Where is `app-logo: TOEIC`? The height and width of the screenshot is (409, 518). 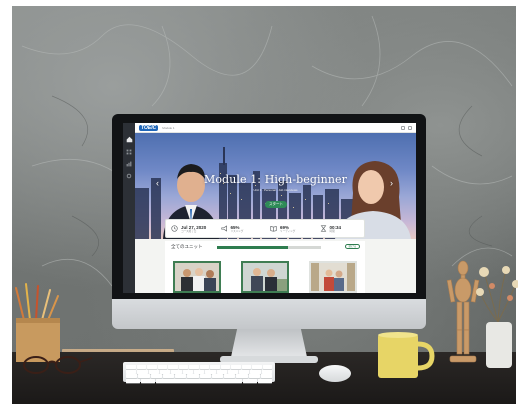
app-logo: TOEIC is located at coordinates (149, 127).